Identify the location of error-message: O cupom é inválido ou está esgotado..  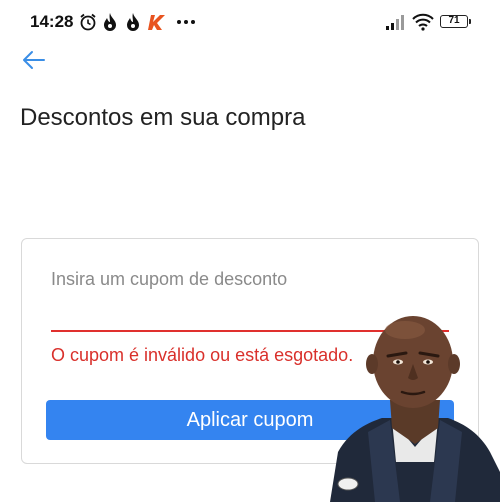
(202, 355).